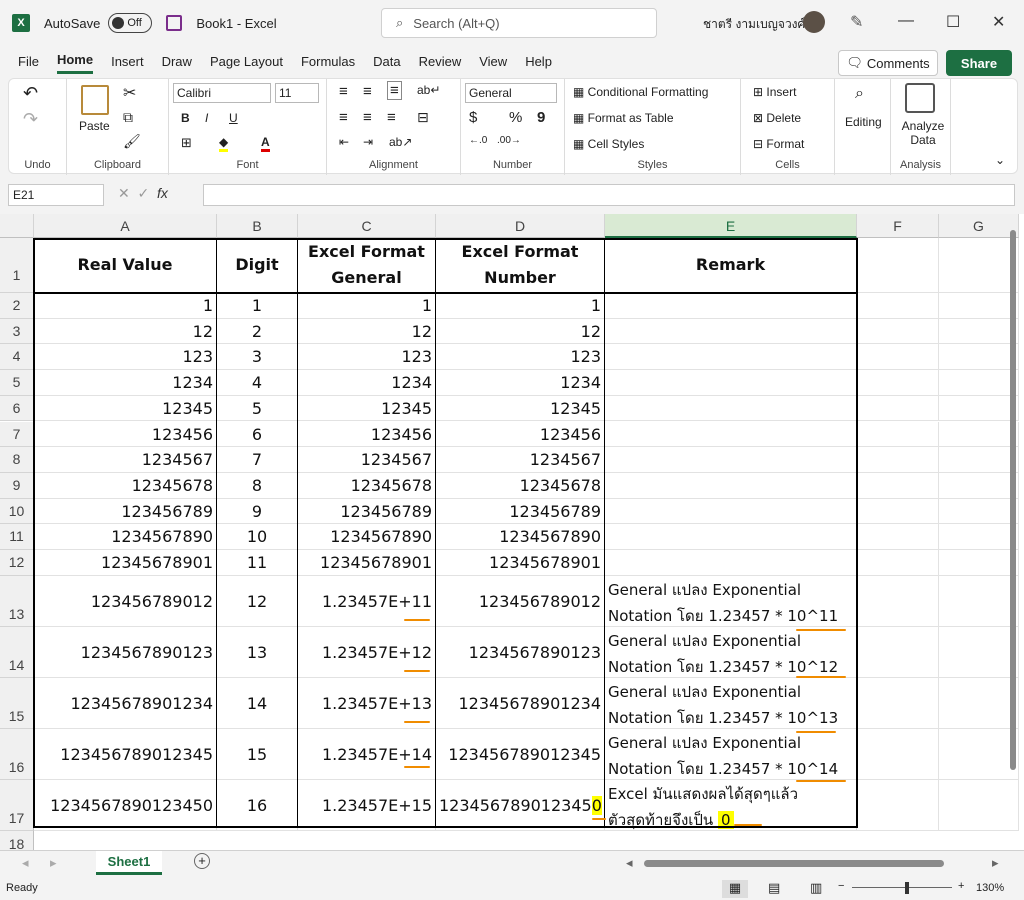 The height and width of the screenshot is (900, 1024). I want to click on cancel-icon: ✕, so click(124, 193).